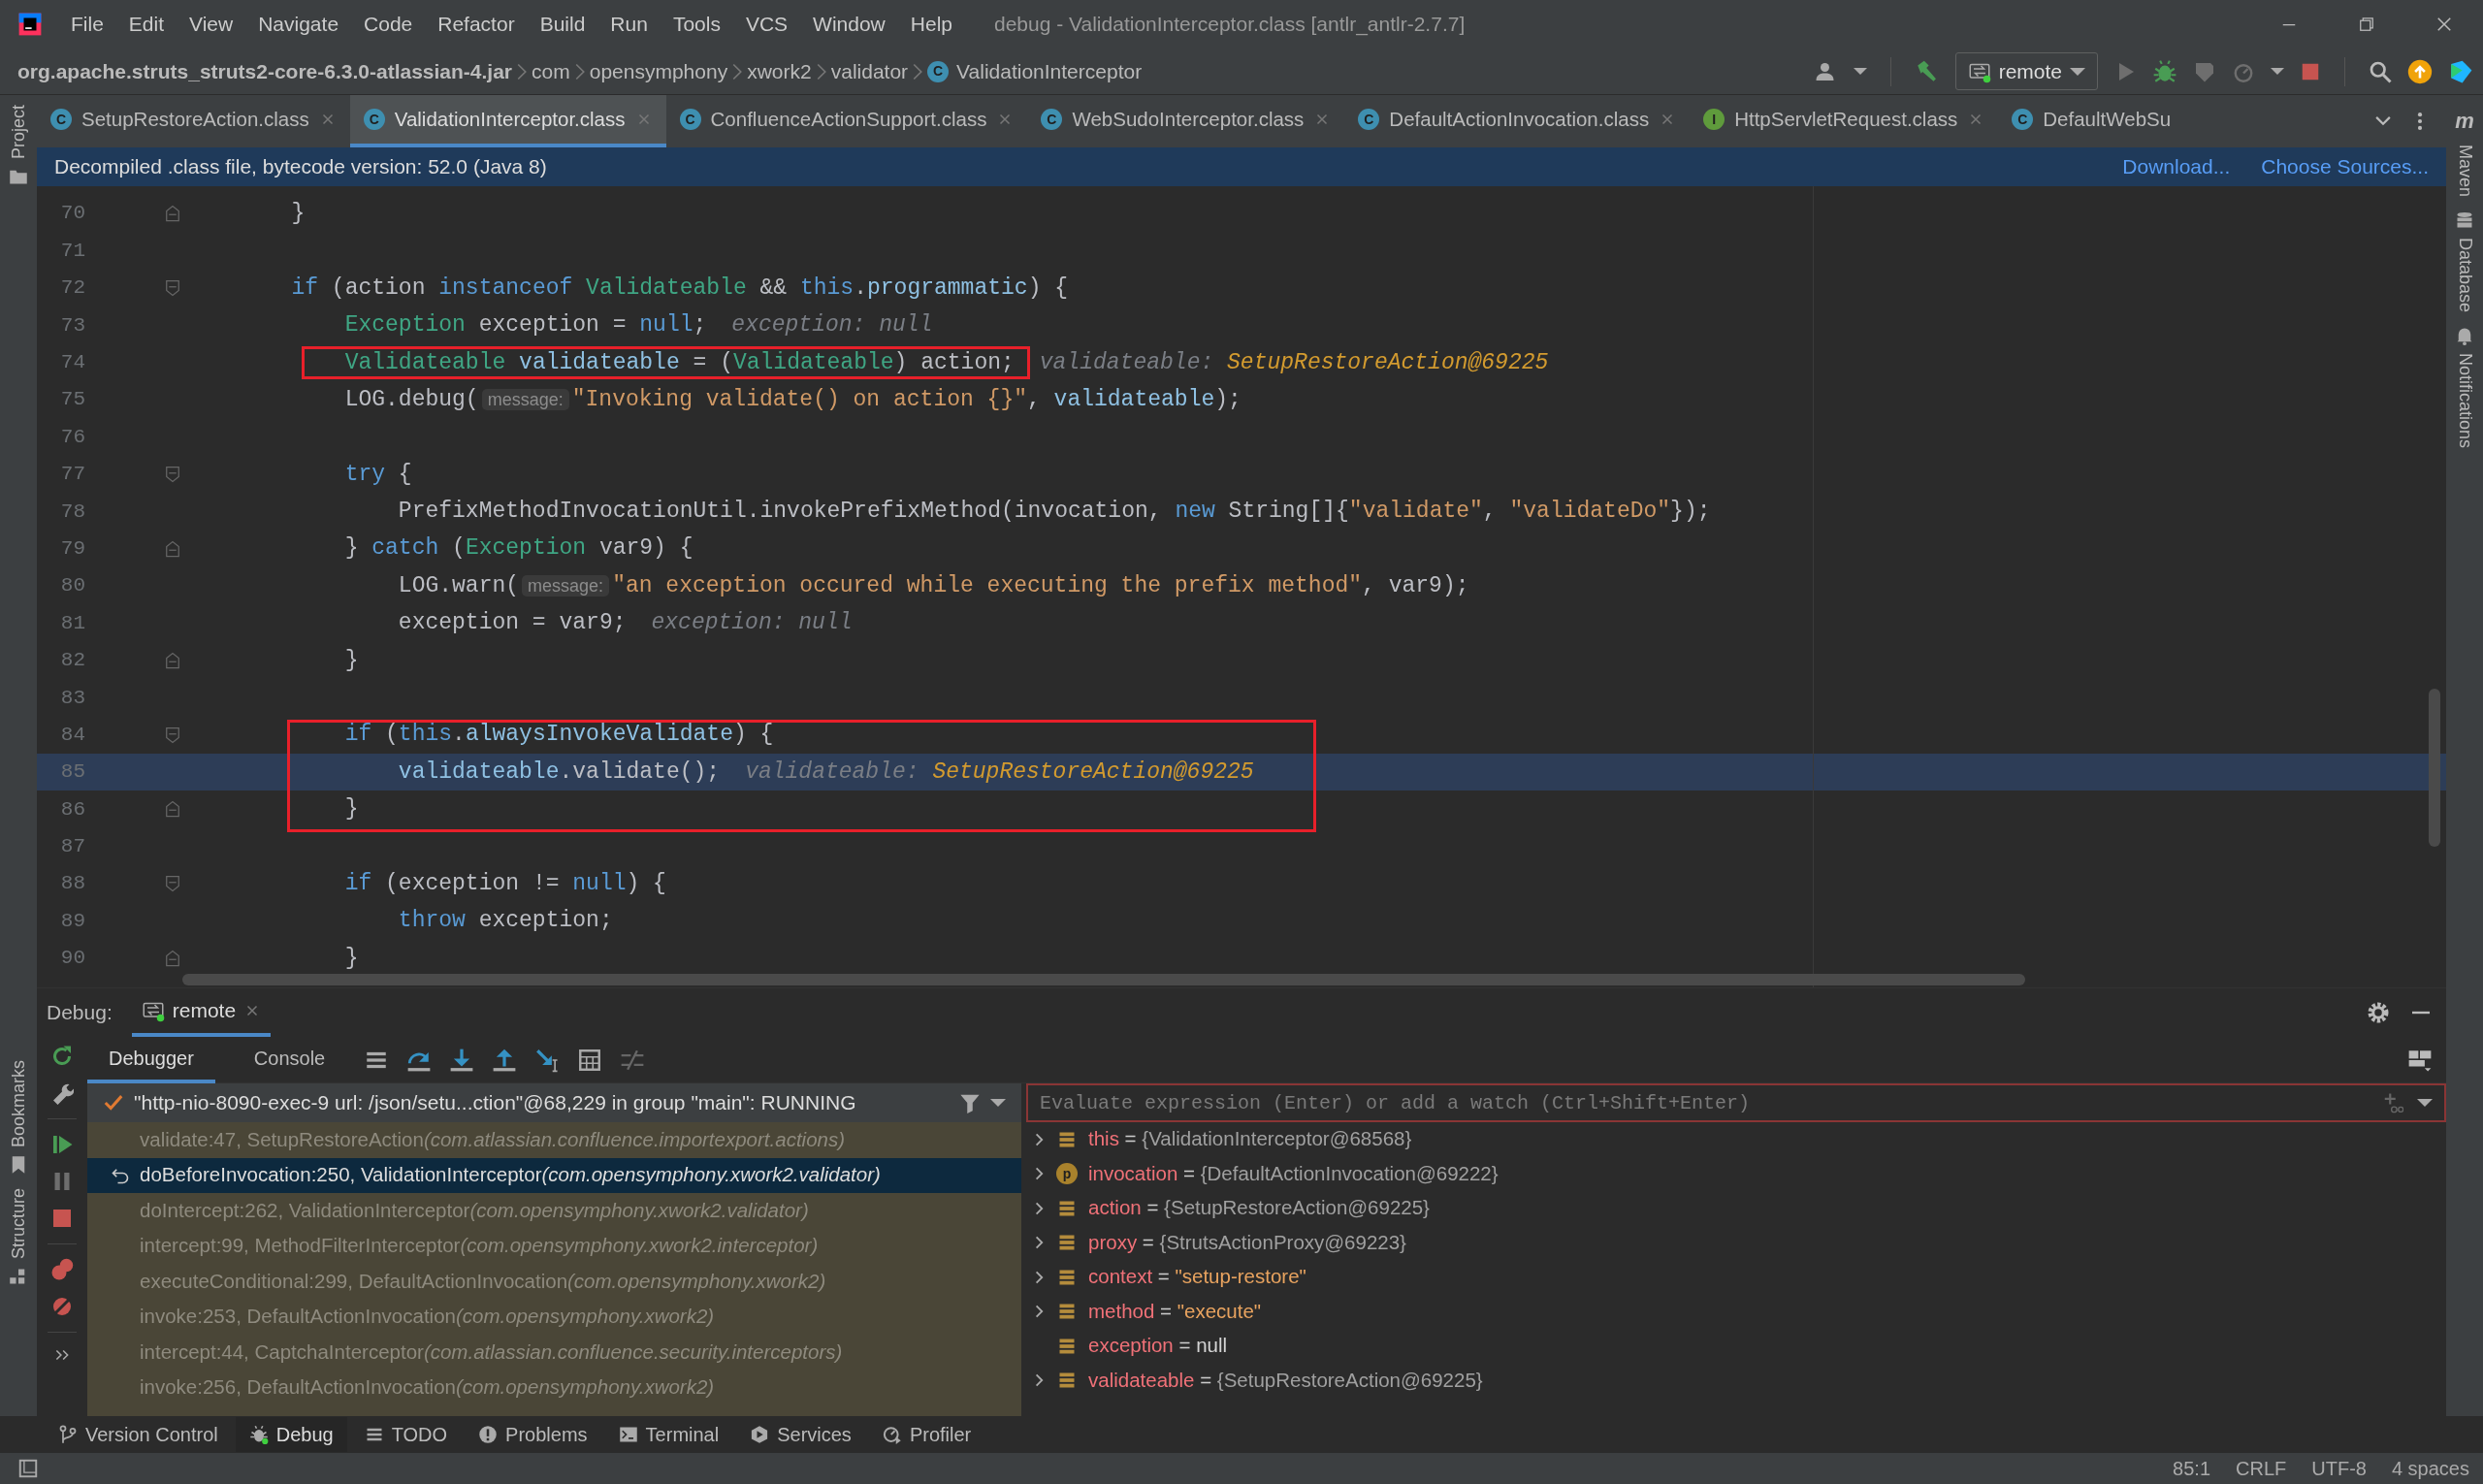  Describe the element at coordinates (477, 24) in the screenshot. I see `menu-item: Refactor` at that location.